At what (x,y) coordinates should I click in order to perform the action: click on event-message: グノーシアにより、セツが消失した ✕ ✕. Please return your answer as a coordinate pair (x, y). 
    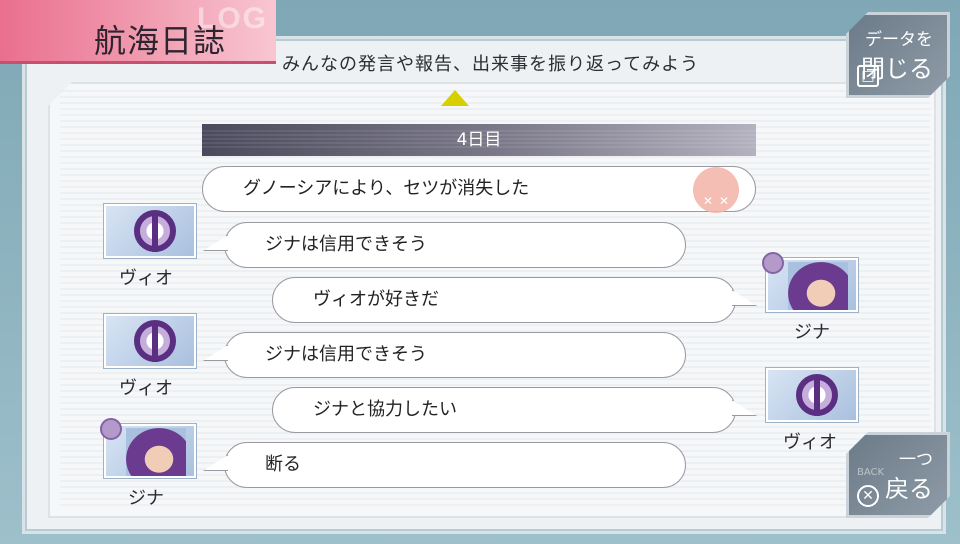
    Looking at the image, I should click on (479, 189).